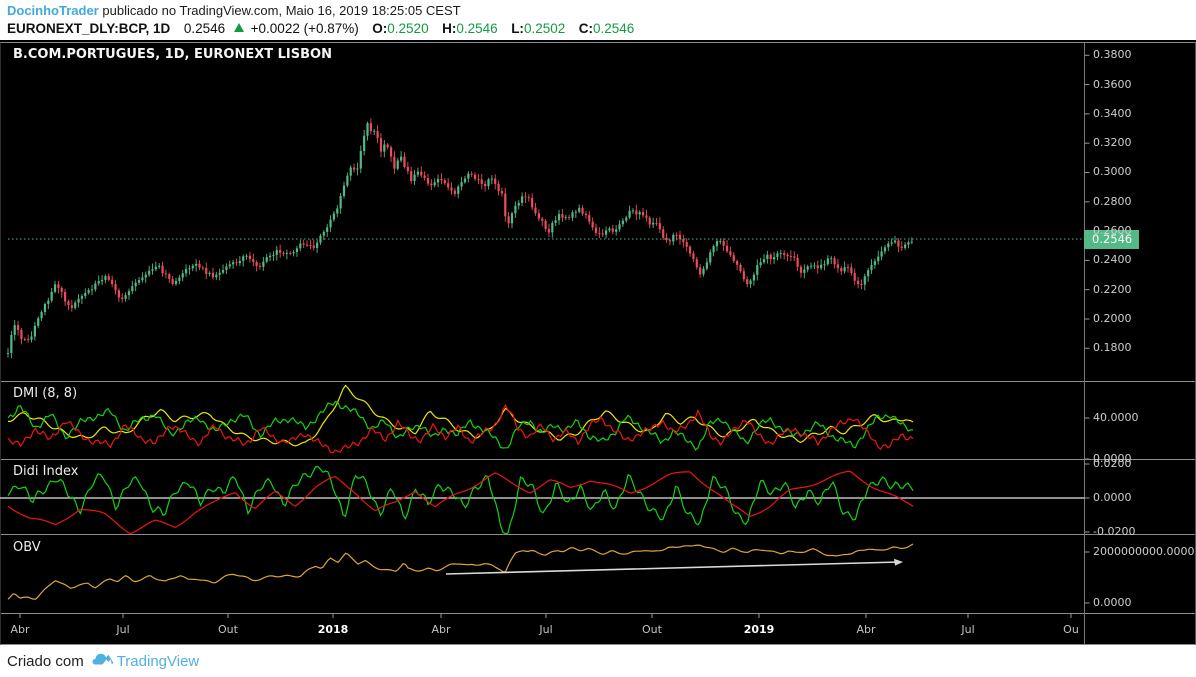 The image size is (1196, 677). What do you see at coordinates (898, 562) in the screenshot?
I see `obv-trend-arrow` at bounding box center [898, 562].